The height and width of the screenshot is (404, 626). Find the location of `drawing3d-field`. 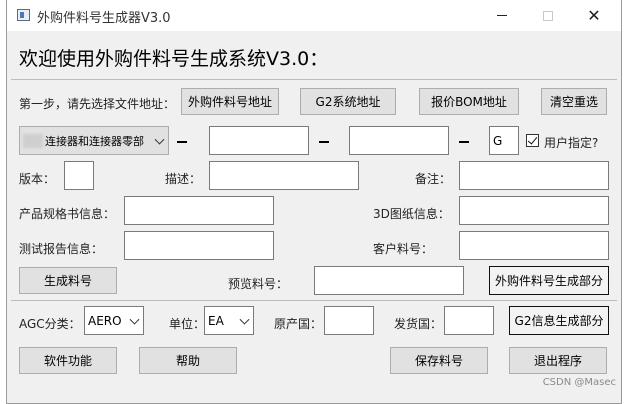

drawing3d-field is located at coordinates (534, 210).